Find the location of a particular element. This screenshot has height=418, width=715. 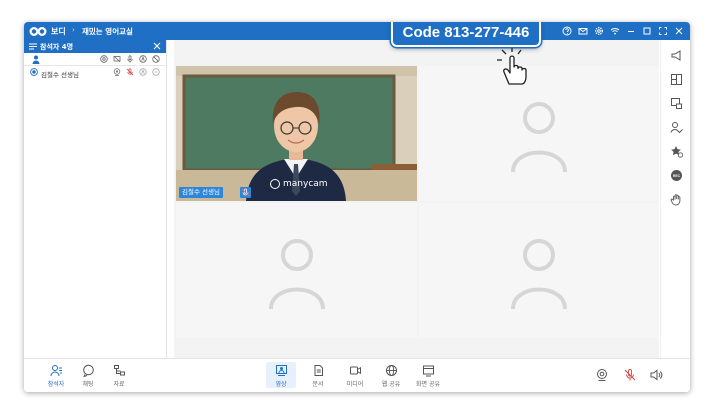

tab-document: 문서 is located at coordinates (318, 376).